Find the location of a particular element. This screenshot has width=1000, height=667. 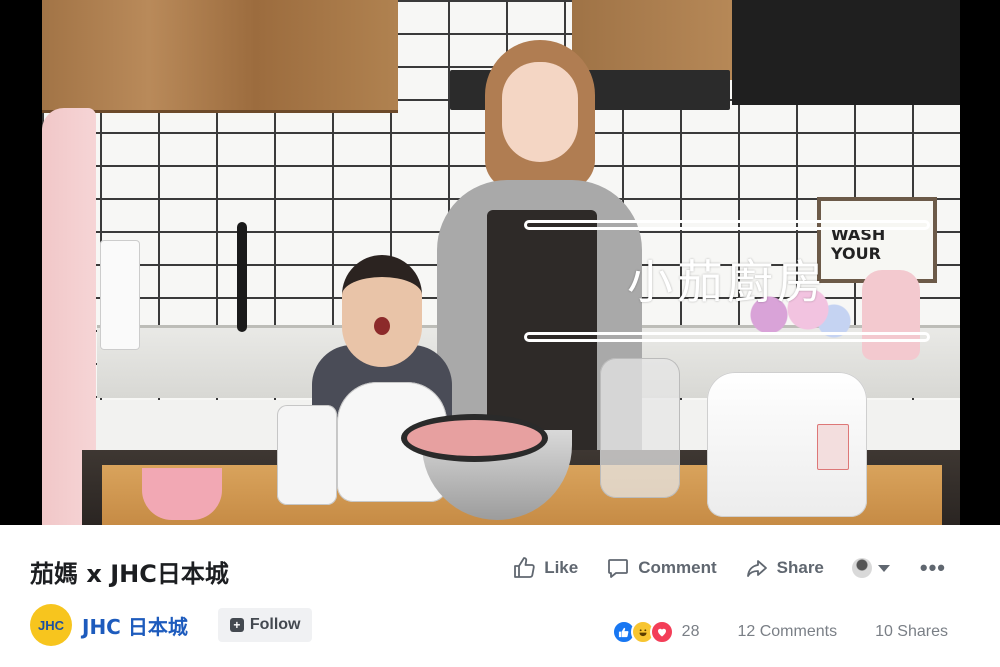

love-reaction-icon is located at coordinates (661, 632).